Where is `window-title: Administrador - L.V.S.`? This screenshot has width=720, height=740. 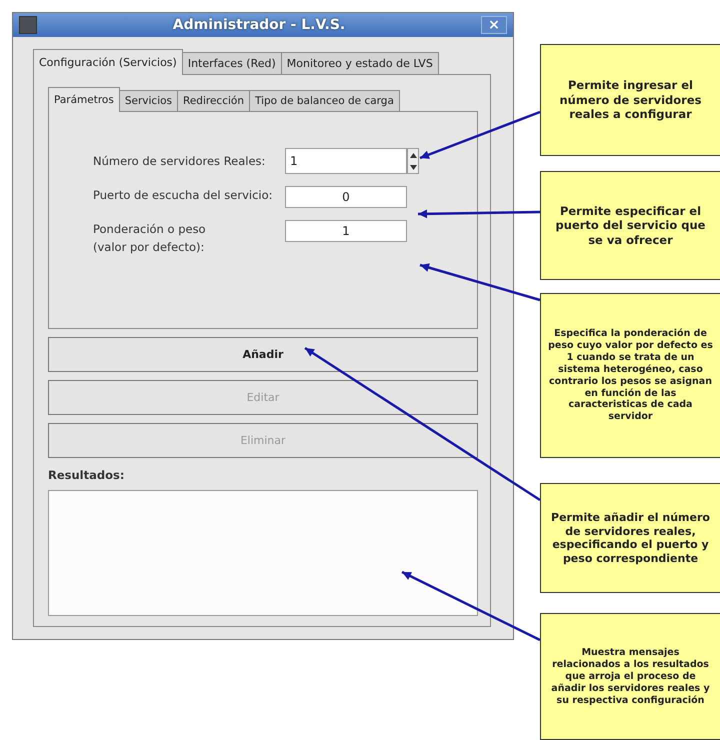 window-title: Administrador - L.V.S. is located at coordinates (259, 25).